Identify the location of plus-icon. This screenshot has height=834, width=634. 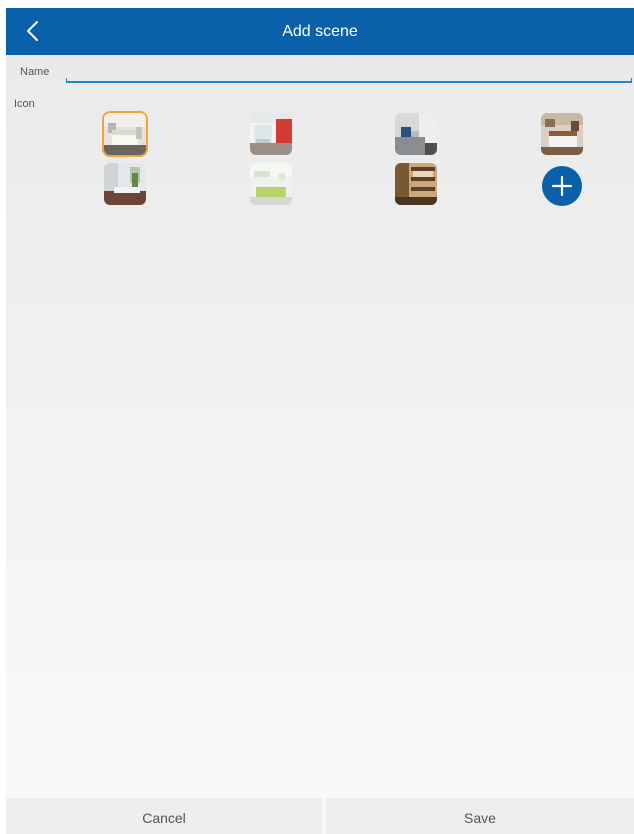
(562, 186).